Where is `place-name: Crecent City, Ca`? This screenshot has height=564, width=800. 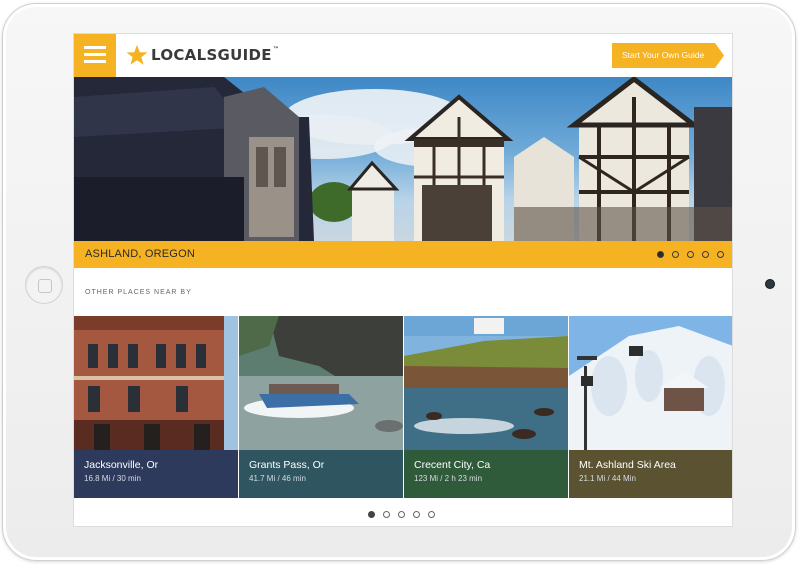
place-name: Crecent City, Ca is located at coordinates (452, 465).